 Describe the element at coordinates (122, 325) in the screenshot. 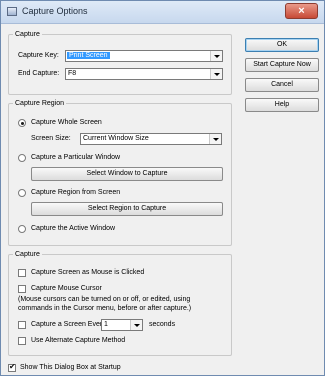

I see `capture-every-select: 1` at that location.